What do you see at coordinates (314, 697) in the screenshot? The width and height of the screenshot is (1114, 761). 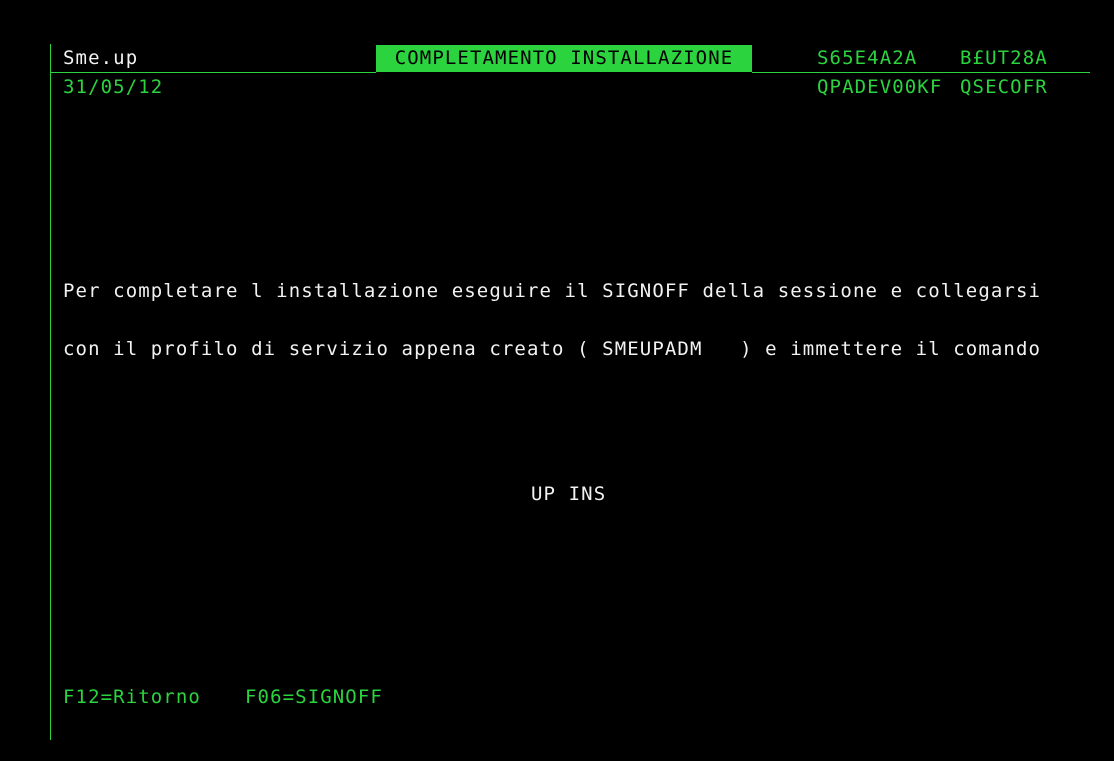 I see `f06-signoff-key: F06=SIGNOFF` at bounding box center [314, 697].